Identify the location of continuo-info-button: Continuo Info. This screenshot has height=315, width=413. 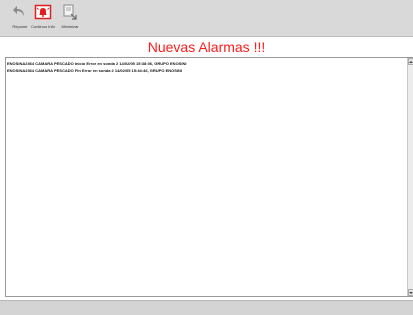
(43, 18).